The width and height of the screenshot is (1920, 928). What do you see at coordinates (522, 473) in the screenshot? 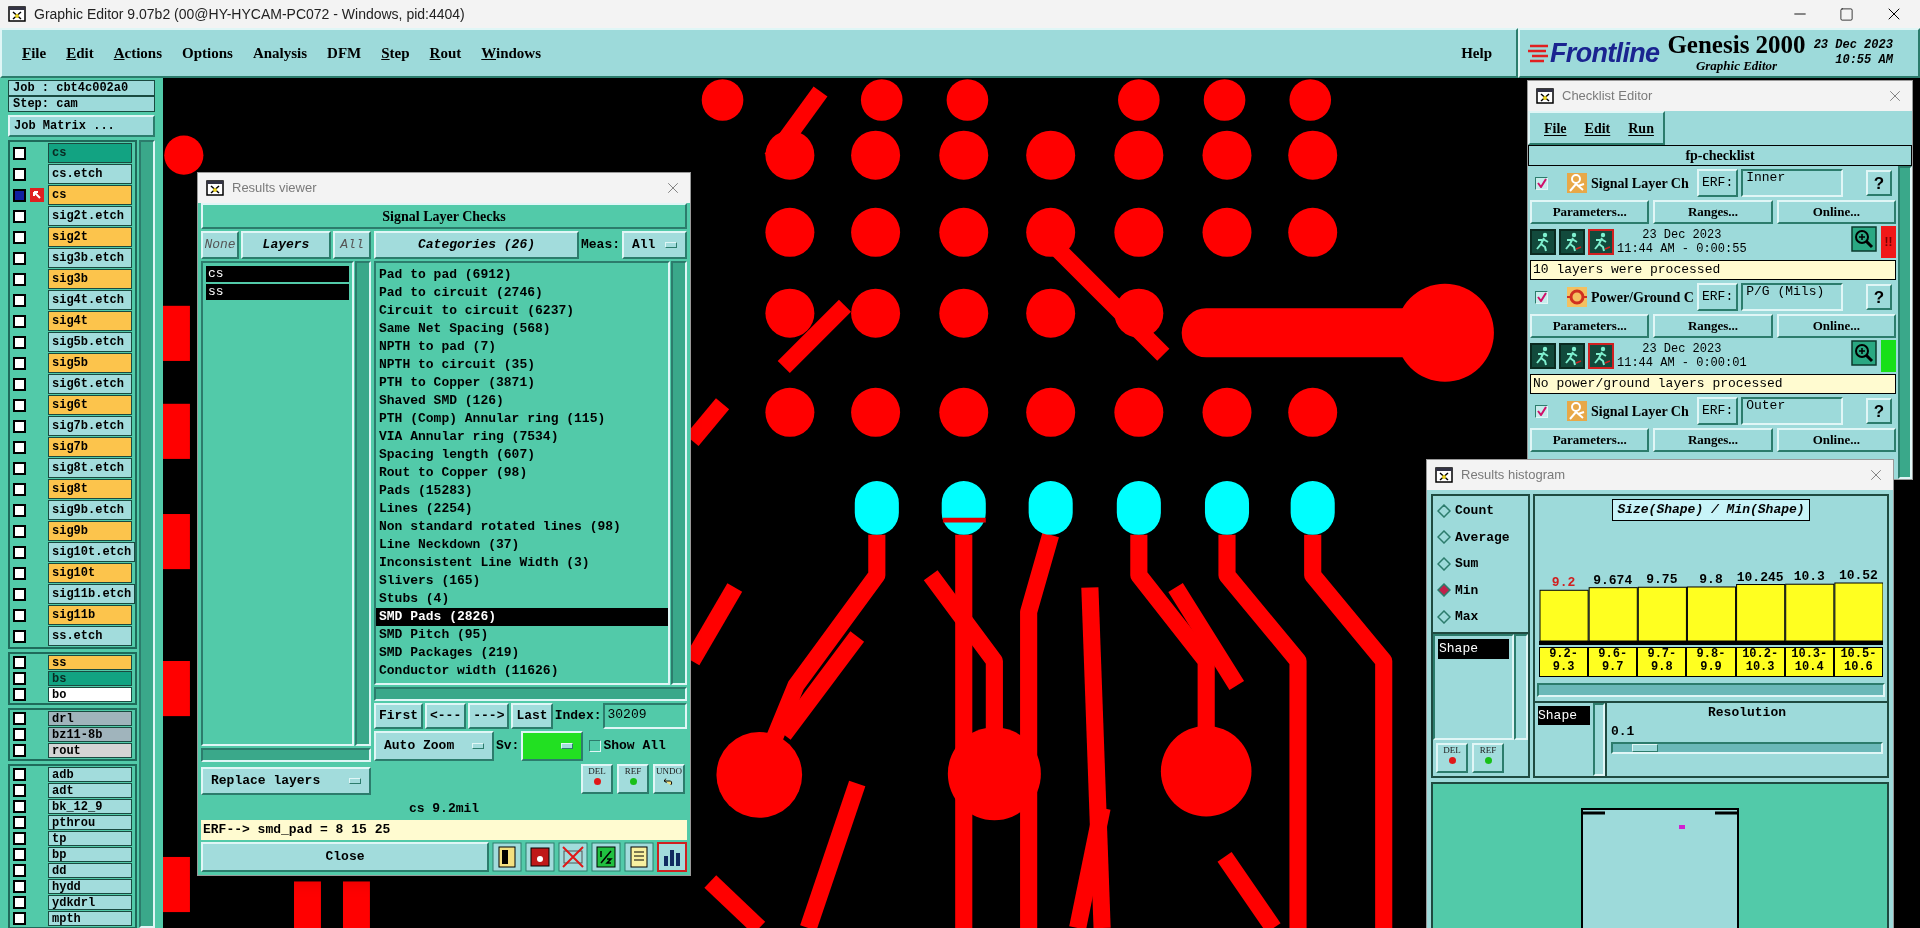
I see `list-item: Rout to Copper (98)` at bounding box center [522, 473].